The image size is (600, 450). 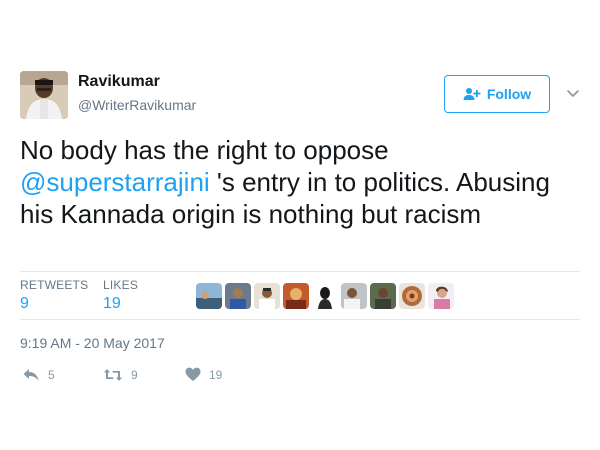 What do you see at coordinates (119, 82) in the screenshot?
I see `author-name: Ravikumar` at bounding box center [119, 82].